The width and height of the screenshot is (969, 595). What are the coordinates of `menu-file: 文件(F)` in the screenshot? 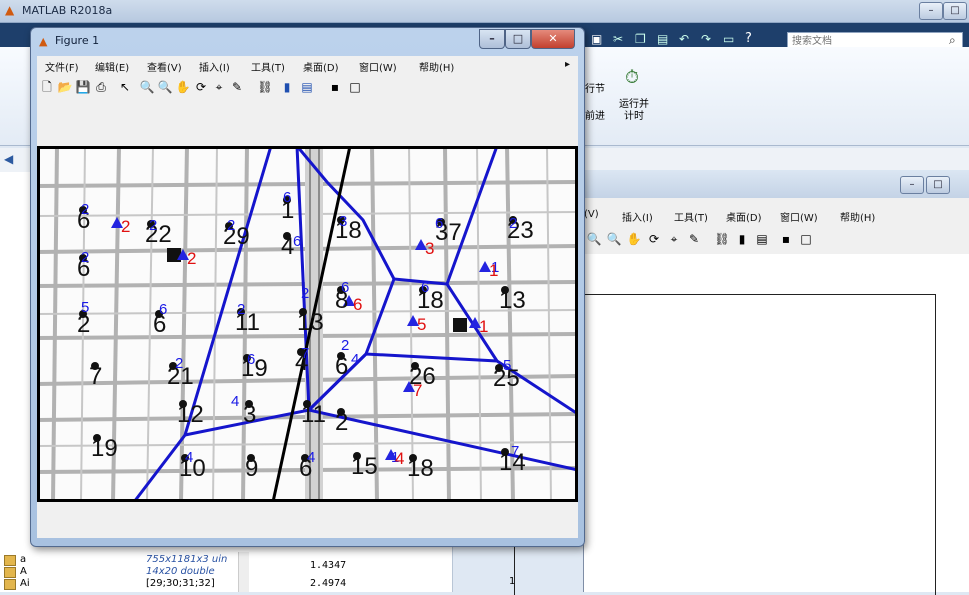 It's located at (62, 66).